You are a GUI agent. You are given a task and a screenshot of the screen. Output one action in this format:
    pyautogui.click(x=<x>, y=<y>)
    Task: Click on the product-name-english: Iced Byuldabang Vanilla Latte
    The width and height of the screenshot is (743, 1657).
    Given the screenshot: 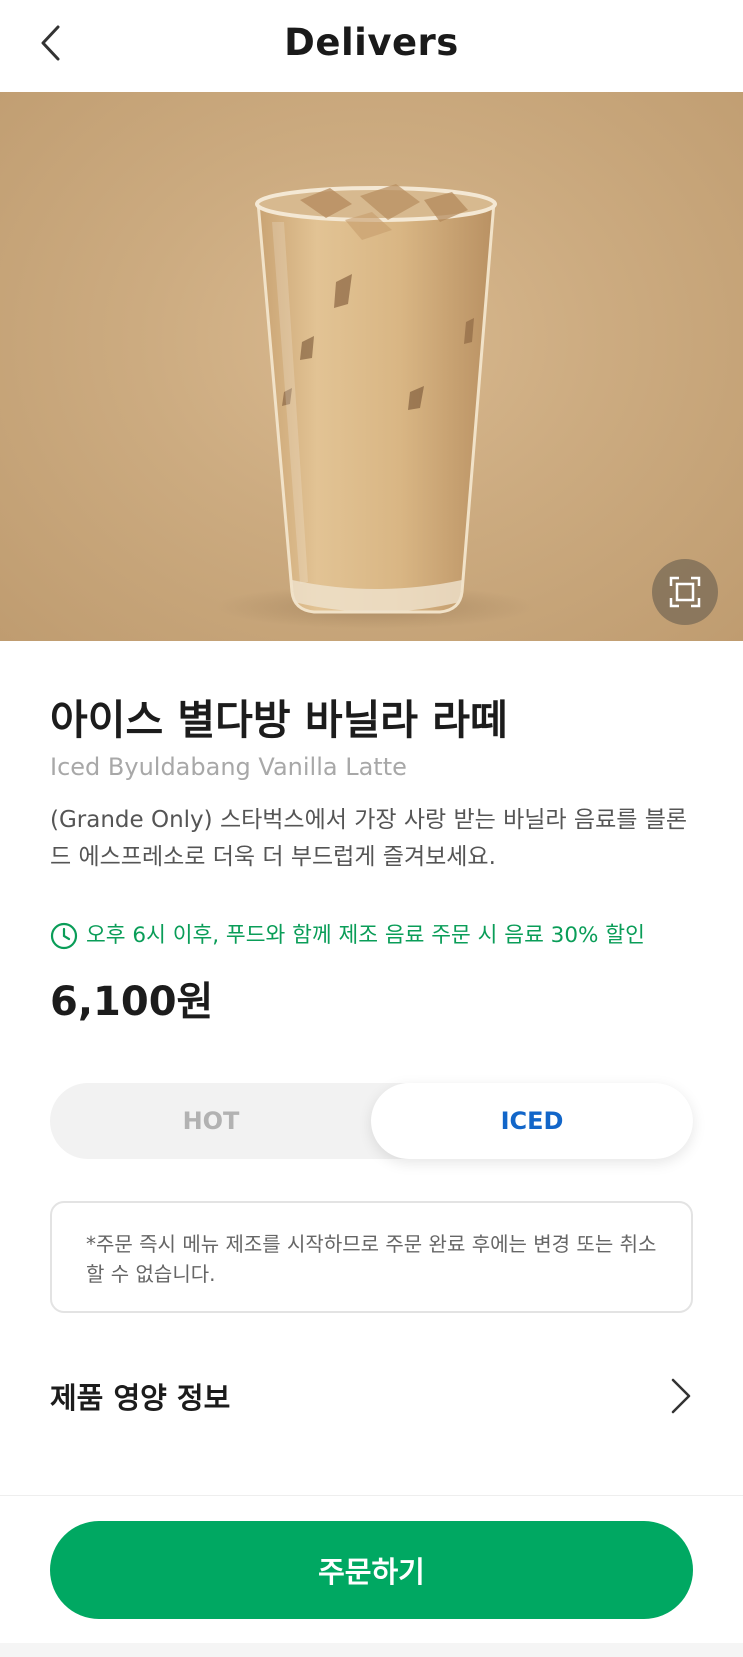 What is the action you would take?
    pyautogui.click(x=228, y=767)
    